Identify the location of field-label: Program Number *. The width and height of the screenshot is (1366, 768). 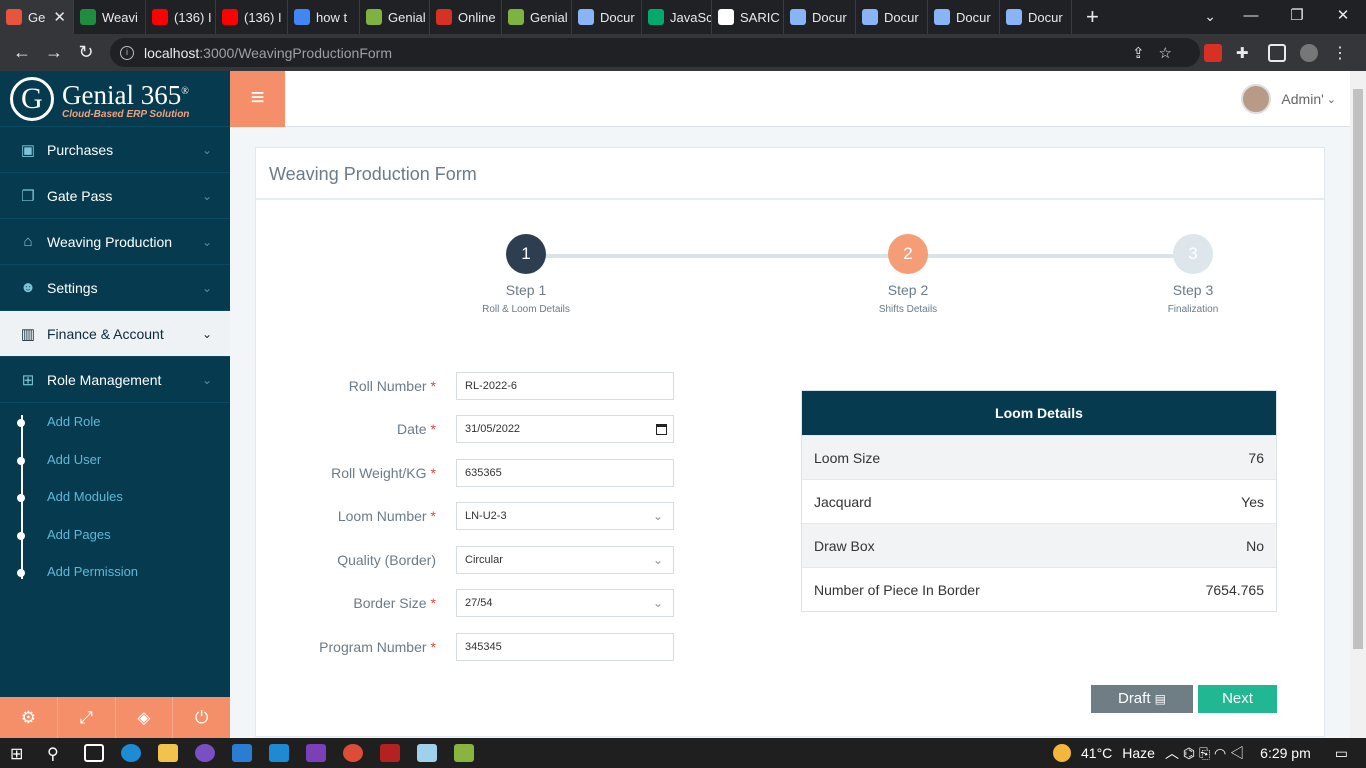
(386, 647).